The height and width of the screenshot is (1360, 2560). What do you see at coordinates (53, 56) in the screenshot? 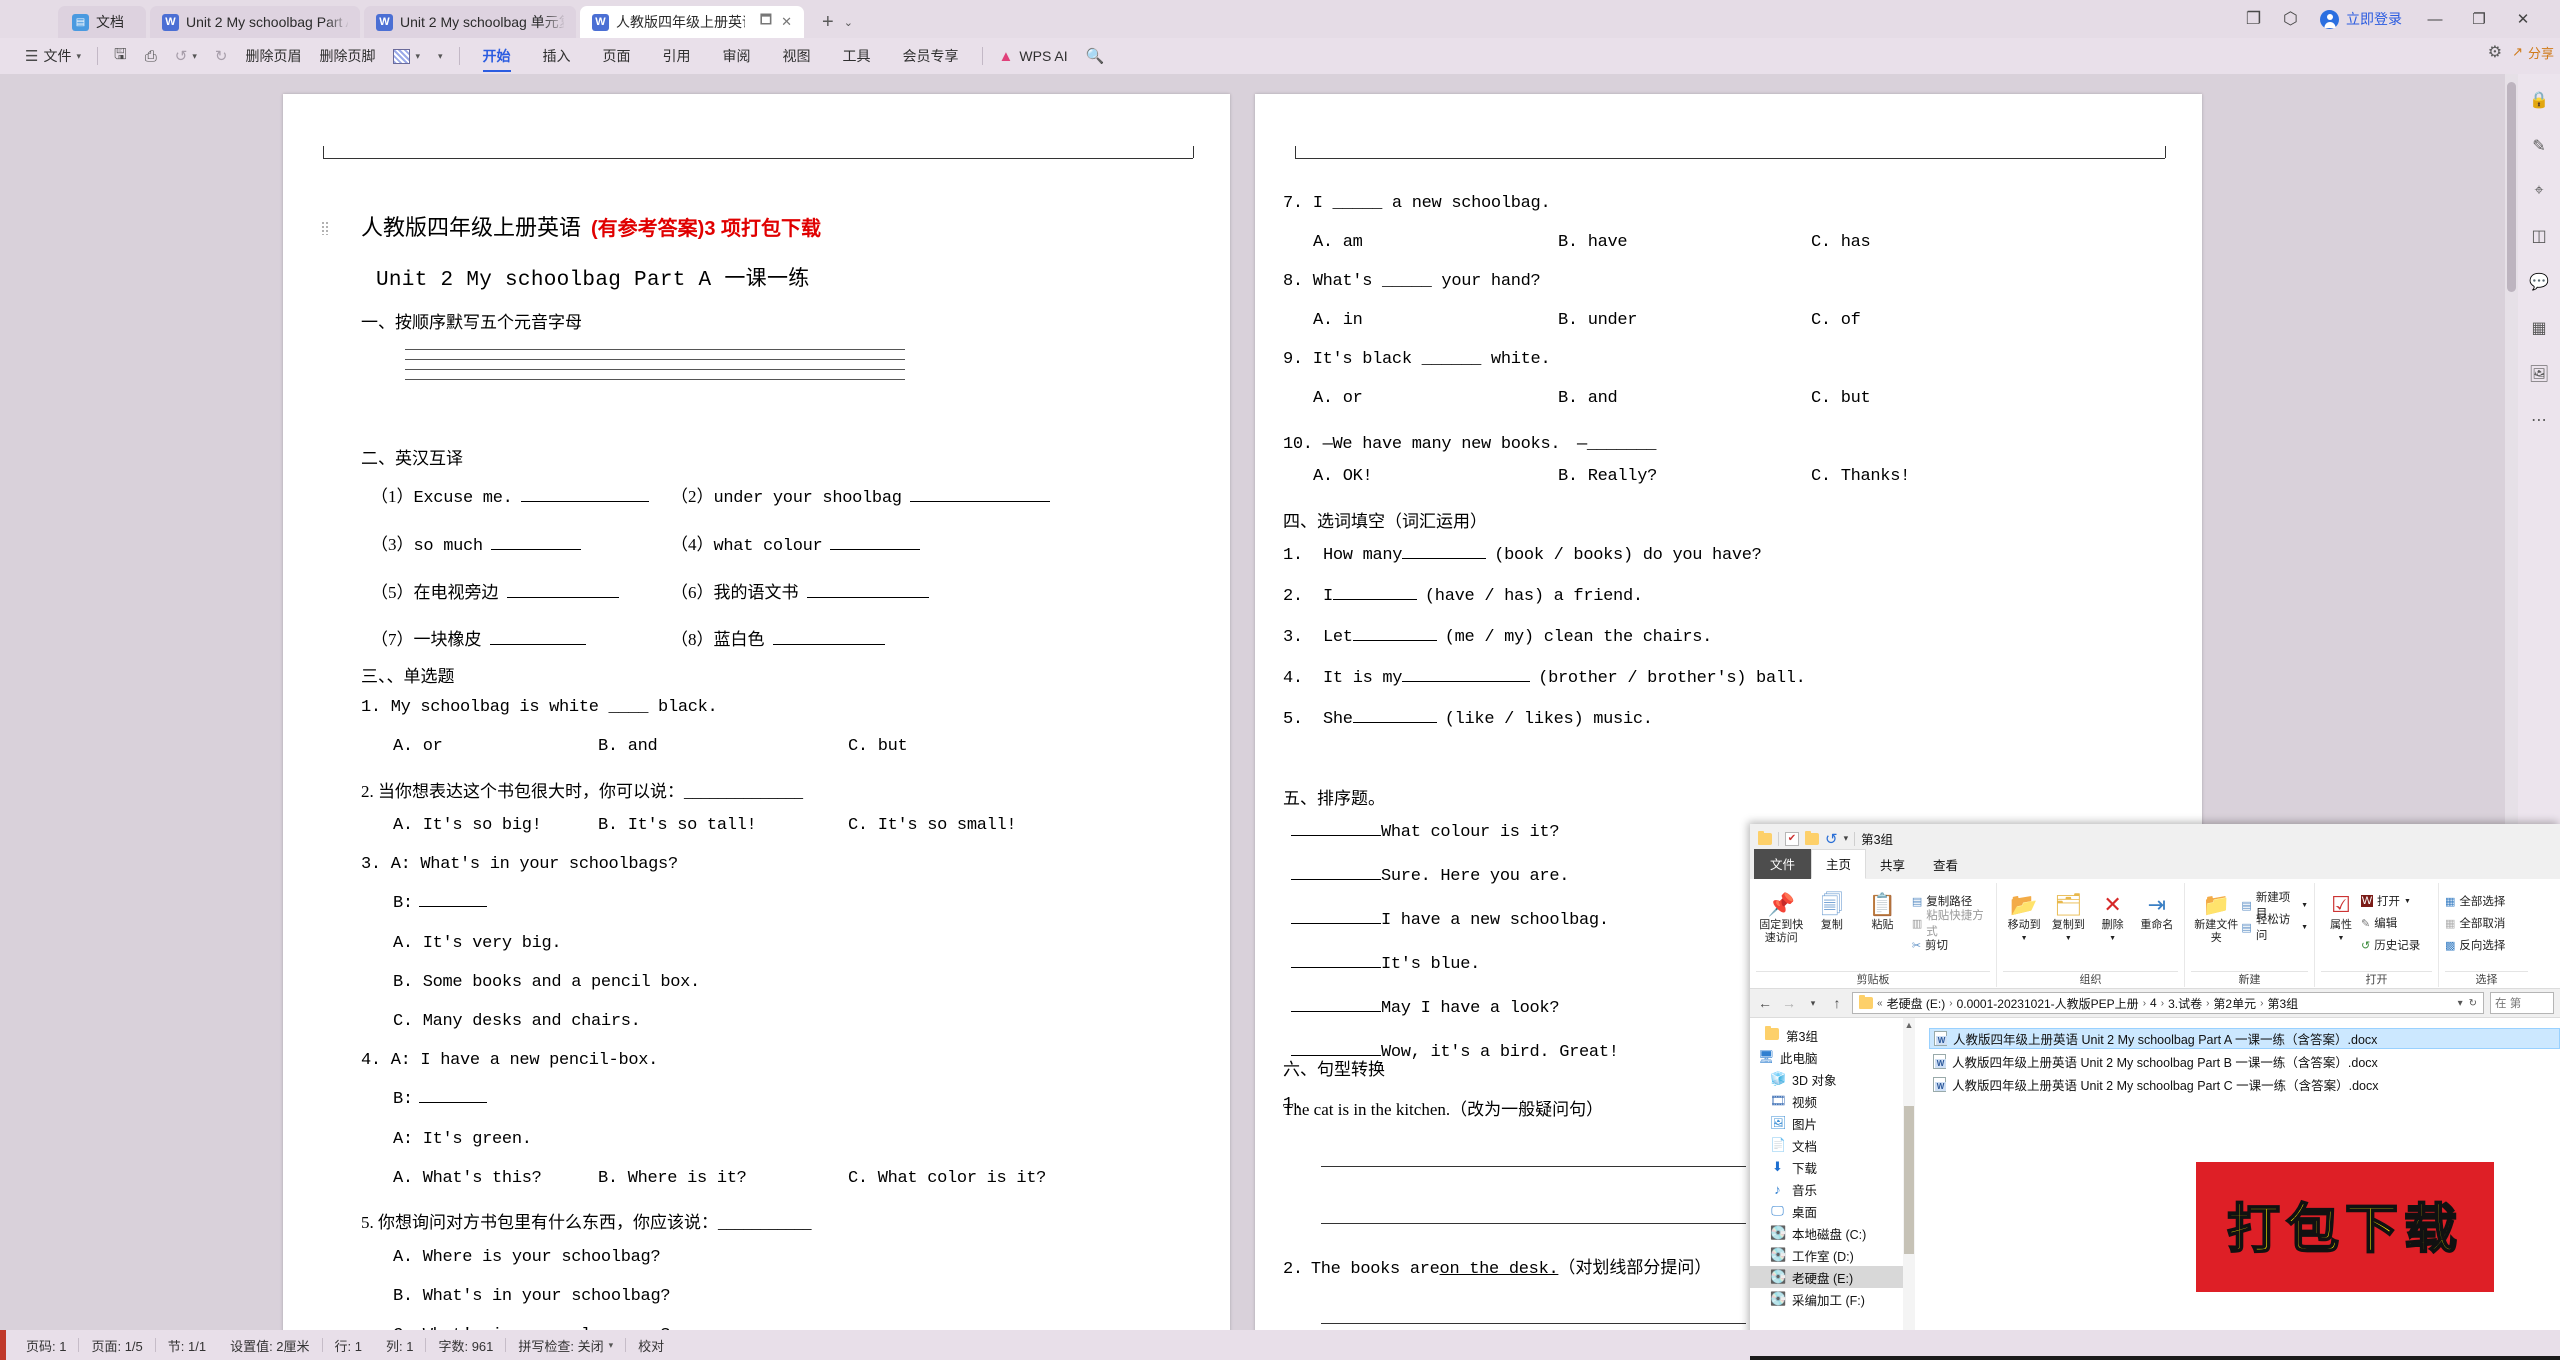
I see `file-menu-button: ☰ 文件 ▾` at bounding box center [53, 56].